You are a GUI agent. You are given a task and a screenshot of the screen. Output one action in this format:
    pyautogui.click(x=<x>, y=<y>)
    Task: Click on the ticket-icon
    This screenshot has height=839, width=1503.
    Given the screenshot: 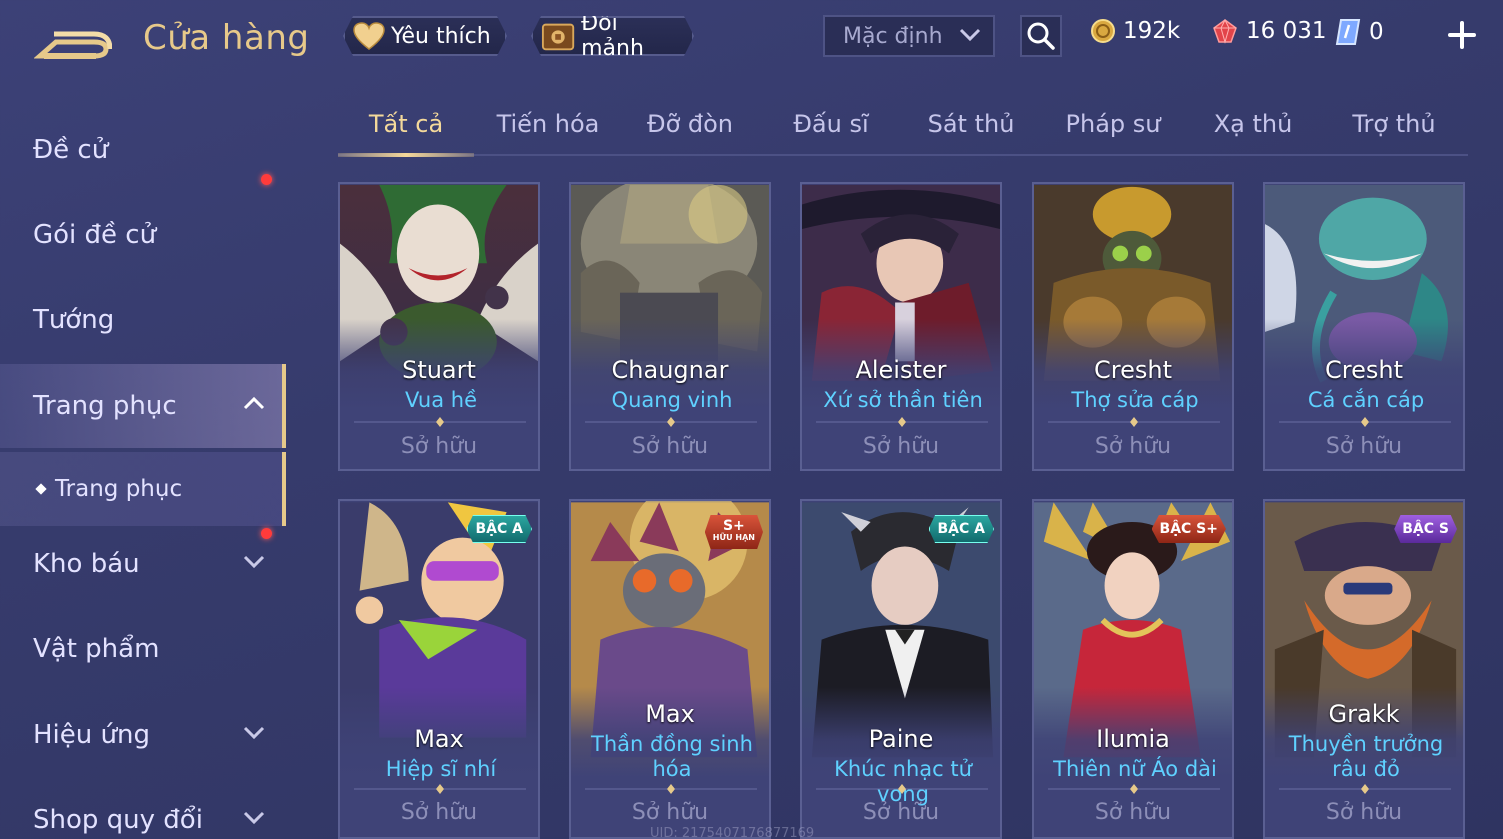 What is the action you would take?
    pyautogui.click(x=1348, y=32)
    